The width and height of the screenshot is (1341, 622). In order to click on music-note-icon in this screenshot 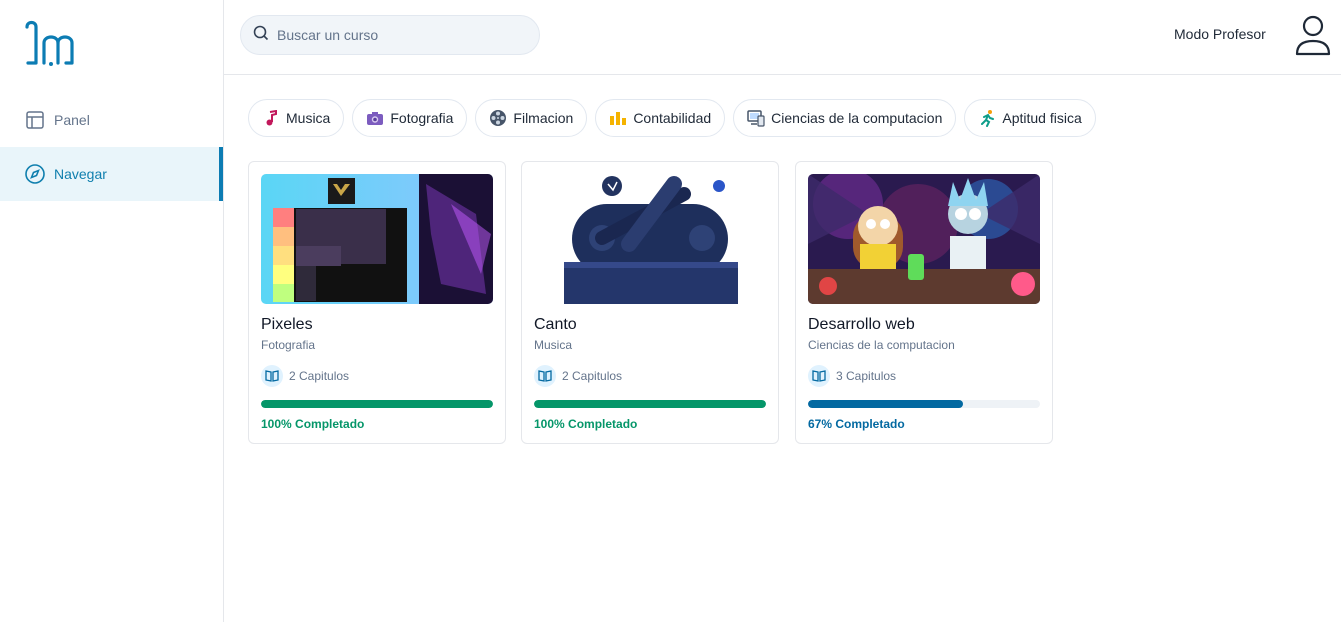, I will do `click(271, 118)`.